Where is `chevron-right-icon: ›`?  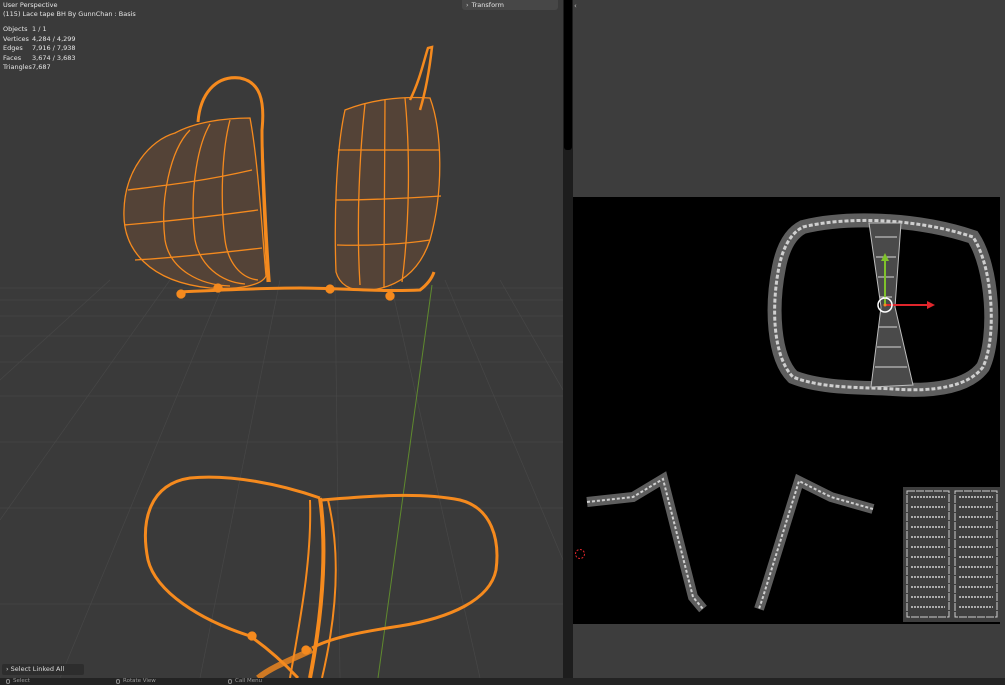 chevron-right-icon: › is located at coordinates (467, 5).